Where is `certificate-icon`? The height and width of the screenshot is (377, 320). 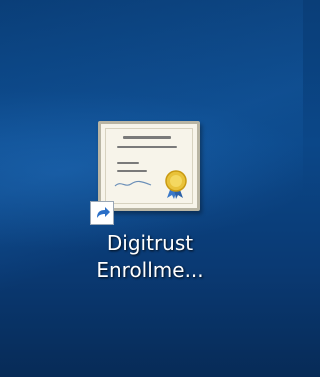
certificate-icon is located at coordinates (145, 170).